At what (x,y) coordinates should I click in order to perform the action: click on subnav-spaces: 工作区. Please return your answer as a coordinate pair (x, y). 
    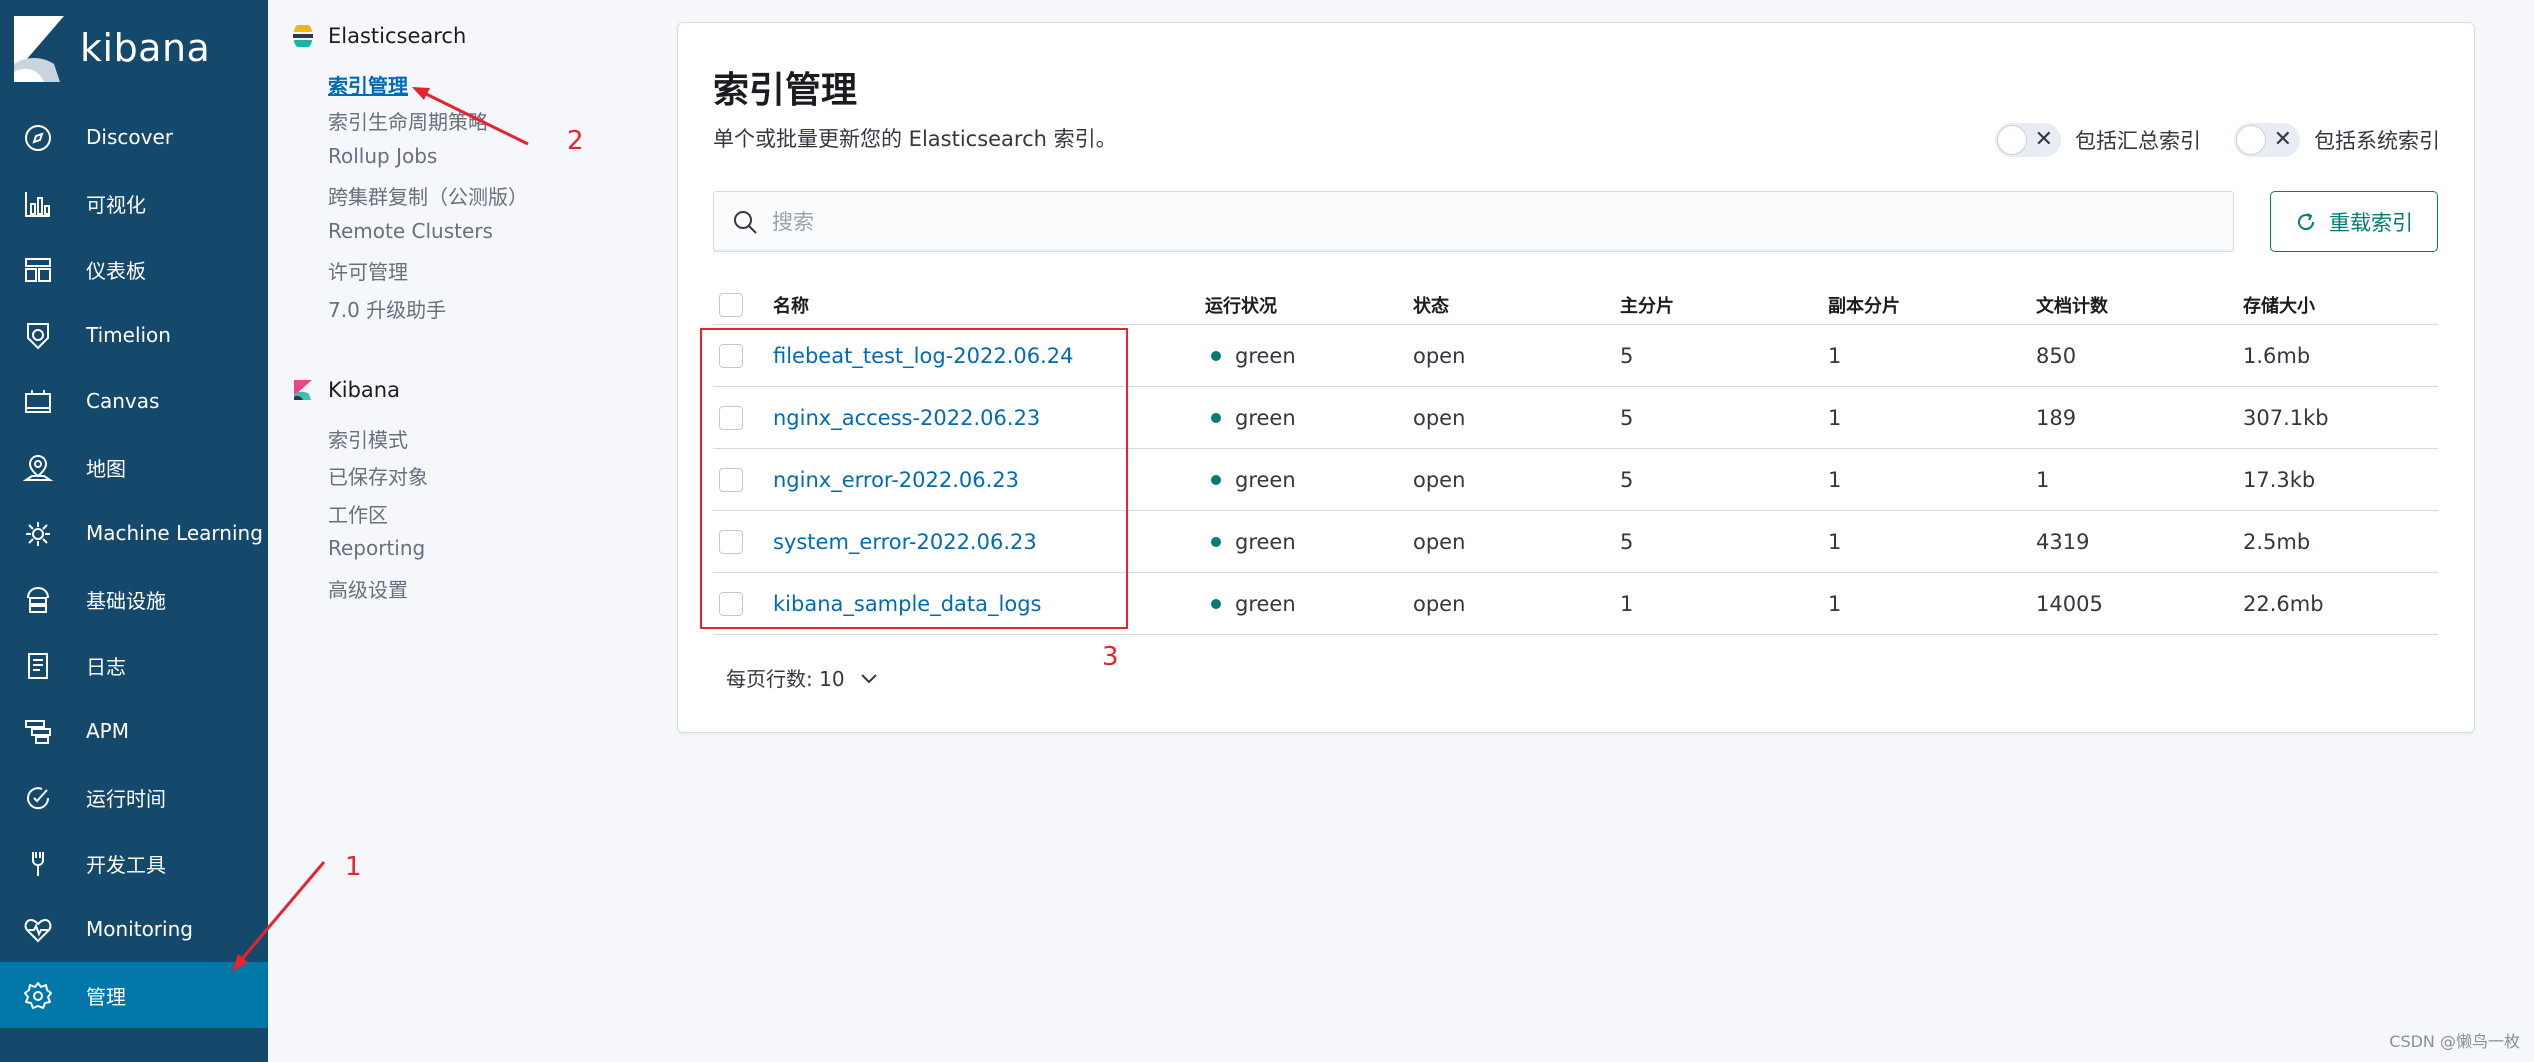
    Looking at the image, I should click on (358, 513).